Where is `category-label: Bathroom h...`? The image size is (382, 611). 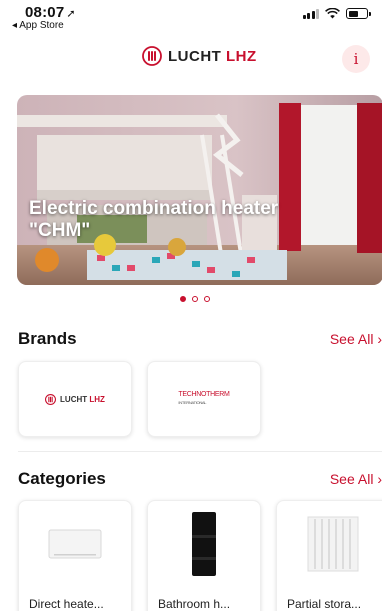
category-label: Bathroom h... is located at coordinates (194, 604).